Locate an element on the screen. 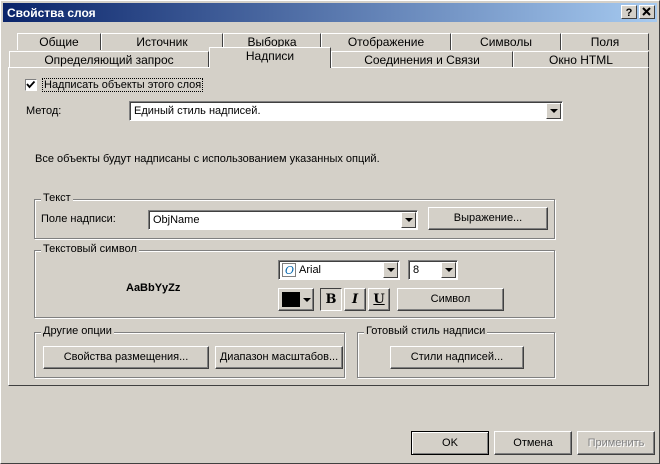 Image resolution: width=660 pixels, height=464 pixels. ok-button: OK is located at coordinates (450, 443).